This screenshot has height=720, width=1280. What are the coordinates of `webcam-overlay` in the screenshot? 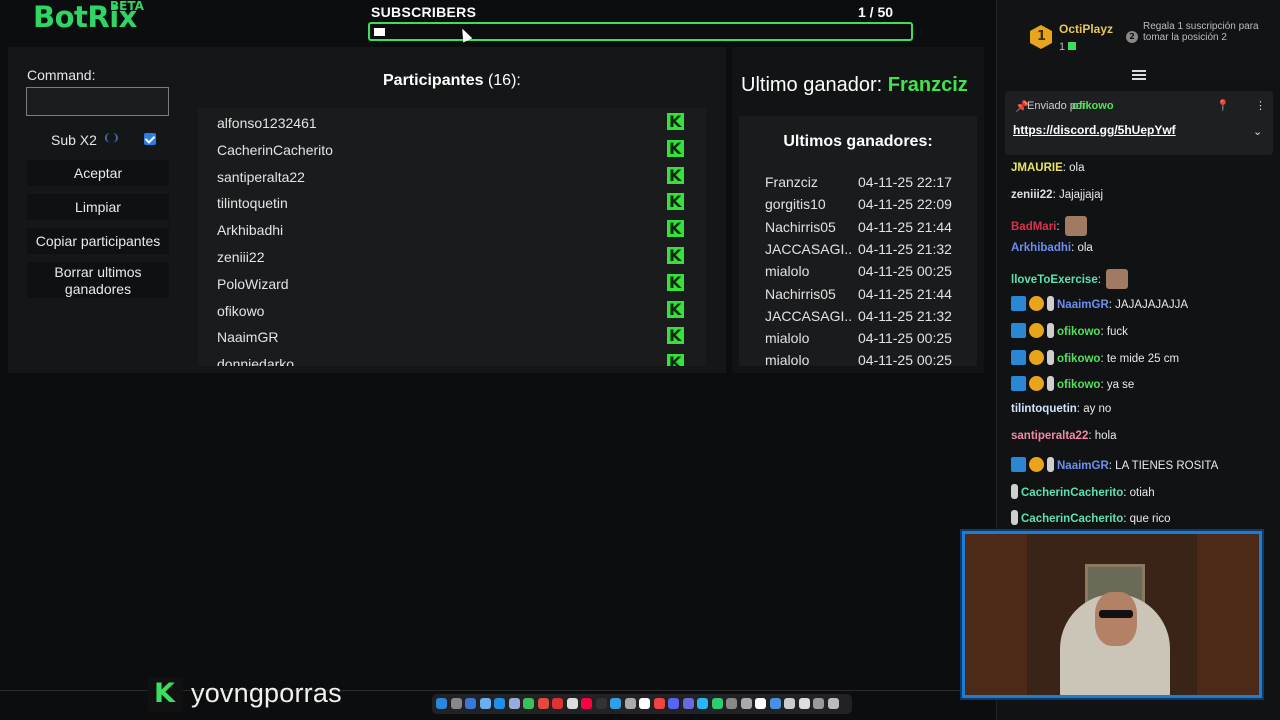 It's located at (1112, 614).